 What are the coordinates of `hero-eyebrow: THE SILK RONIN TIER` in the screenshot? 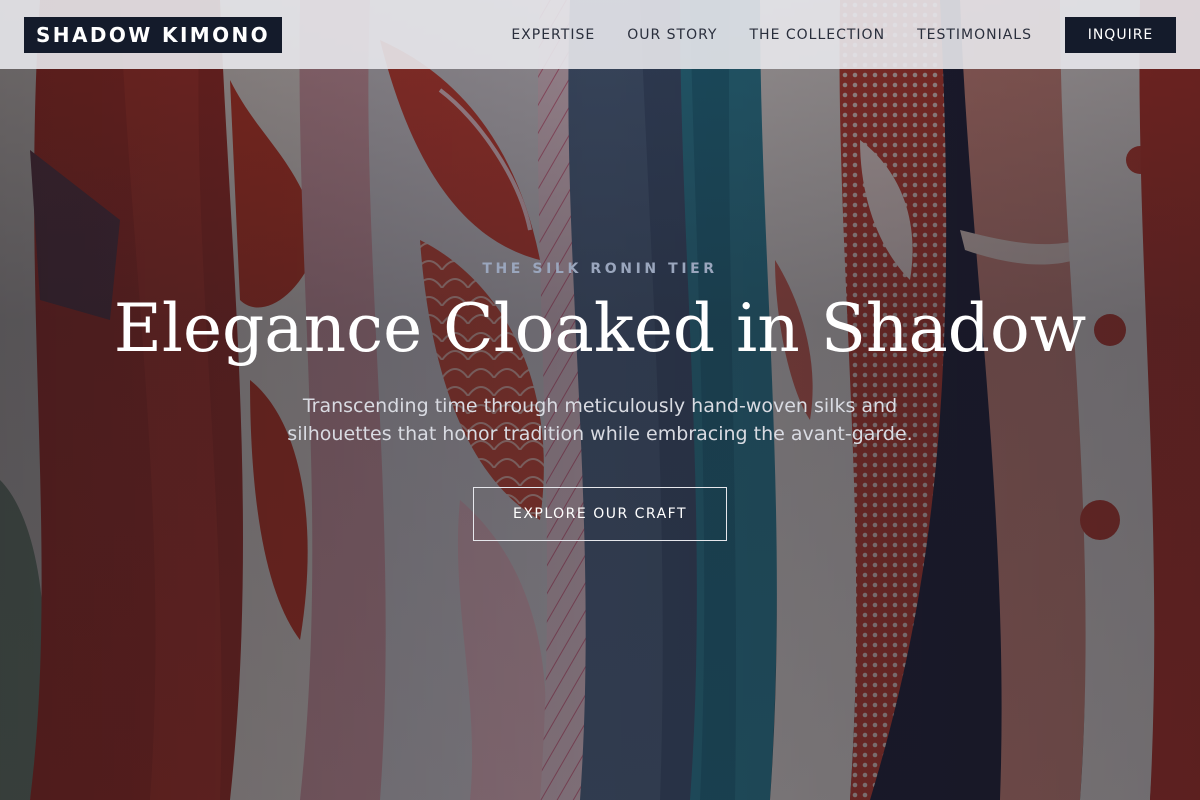 It's located at (600, 269).